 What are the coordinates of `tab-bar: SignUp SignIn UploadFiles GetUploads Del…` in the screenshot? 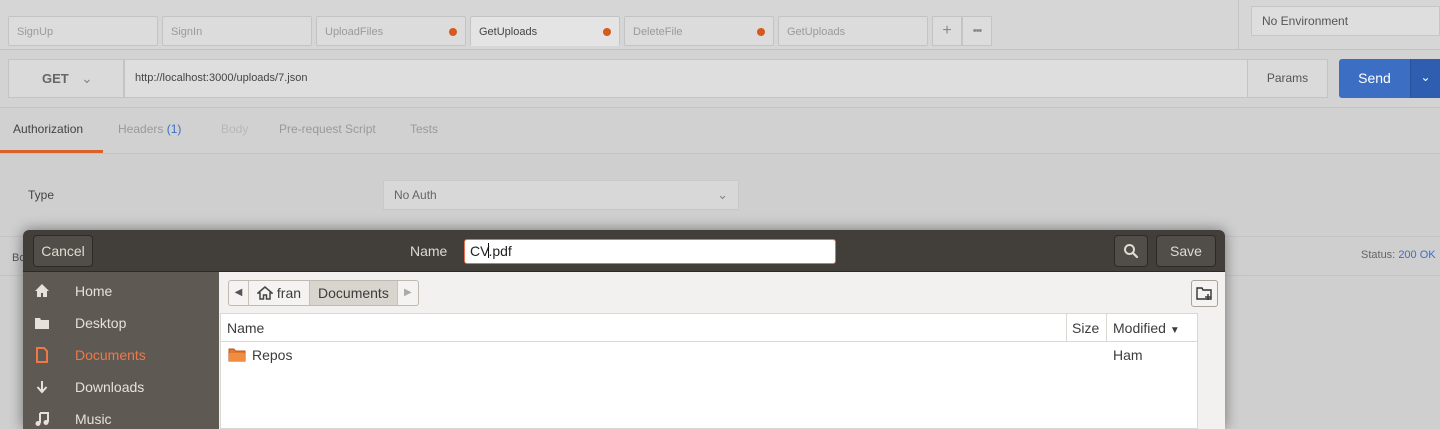 It's located at (720, 25).